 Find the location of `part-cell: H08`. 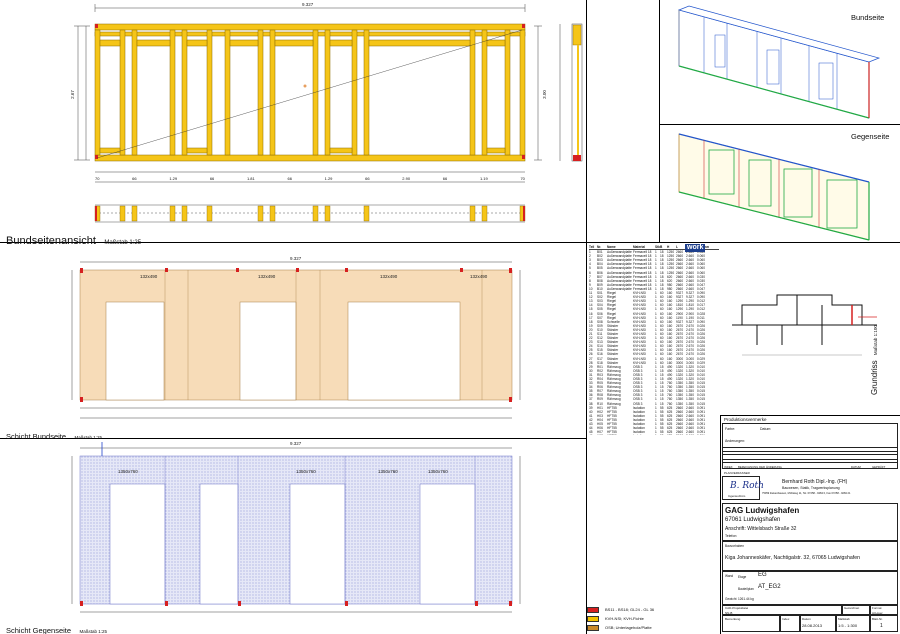

part-cell: H08 is located at coordinates (602, 434).